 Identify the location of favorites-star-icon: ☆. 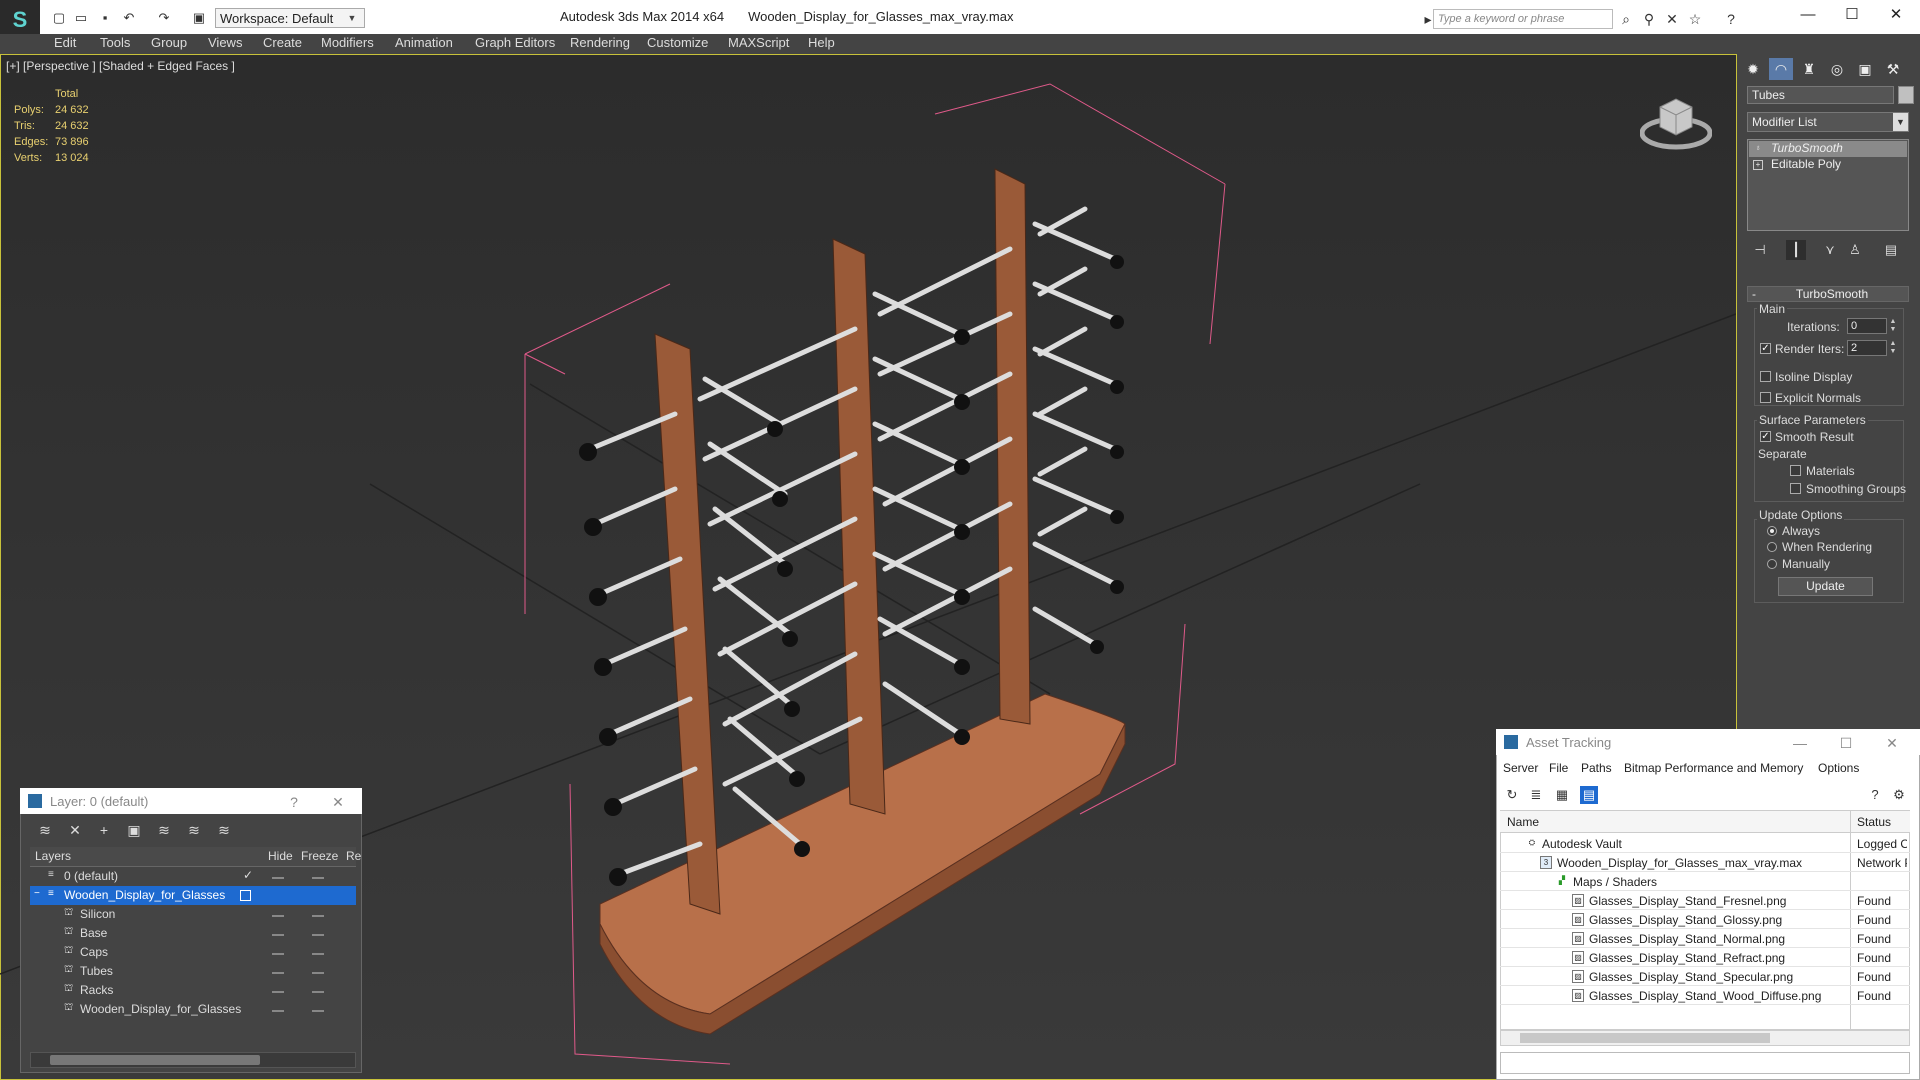
(1695, 19).